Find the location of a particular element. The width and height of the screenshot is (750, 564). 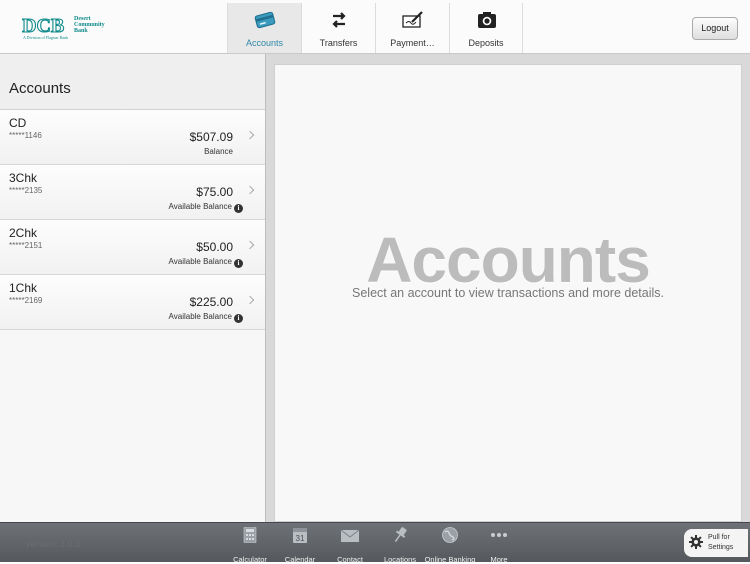

toolbar-online-banking: Online Banking is located at coordinates (450, 545).